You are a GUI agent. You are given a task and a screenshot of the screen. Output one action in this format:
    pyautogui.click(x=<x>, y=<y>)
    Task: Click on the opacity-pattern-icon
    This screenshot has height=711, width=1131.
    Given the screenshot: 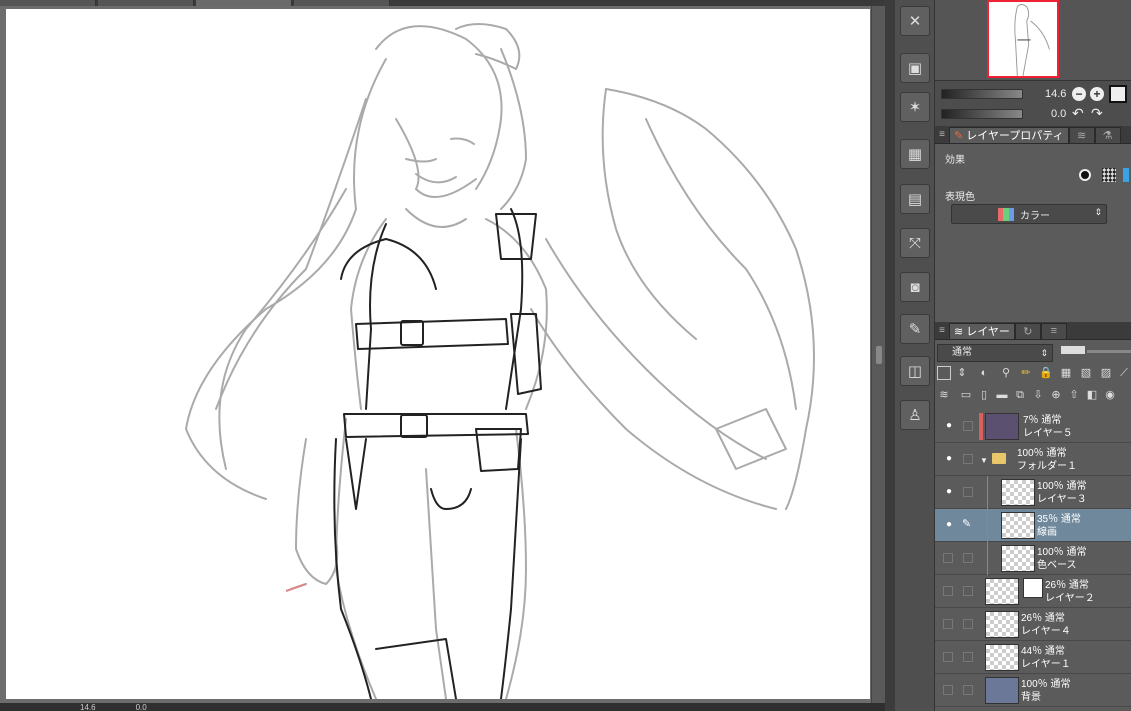 What is the action you would take?
    pyautogui.click(x=1073, y=350)
    